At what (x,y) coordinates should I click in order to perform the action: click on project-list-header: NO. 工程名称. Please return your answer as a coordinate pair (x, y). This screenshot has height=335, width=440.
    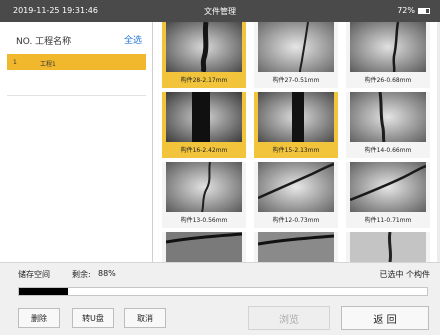
    Looking at the image, I should click on (44, 42).